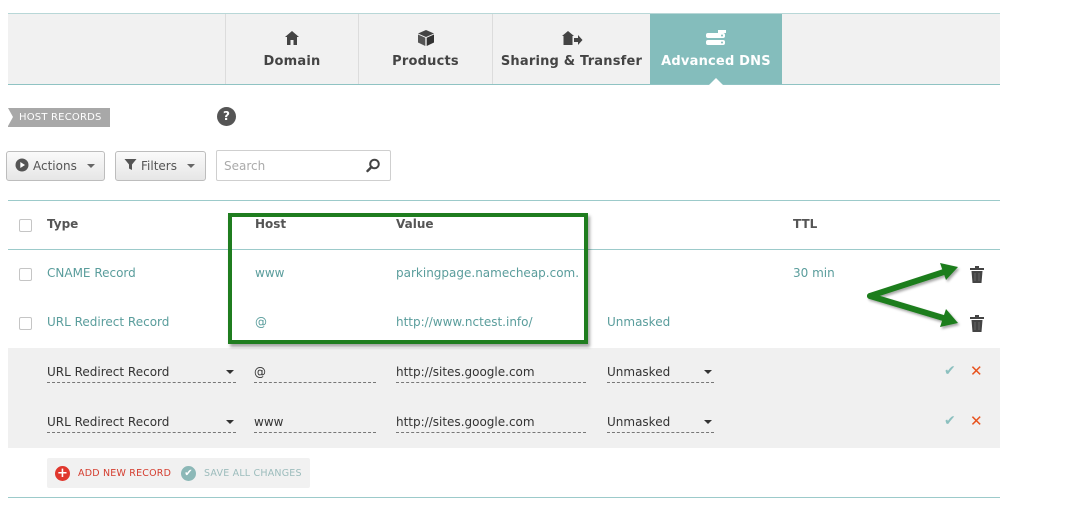 Image resolution: width=1089 pixels, height=505 pixels. What do you see at coordinates (260, 372) in the screenshot?
I see `host-field-value: @` at bounding box center [260, 372].